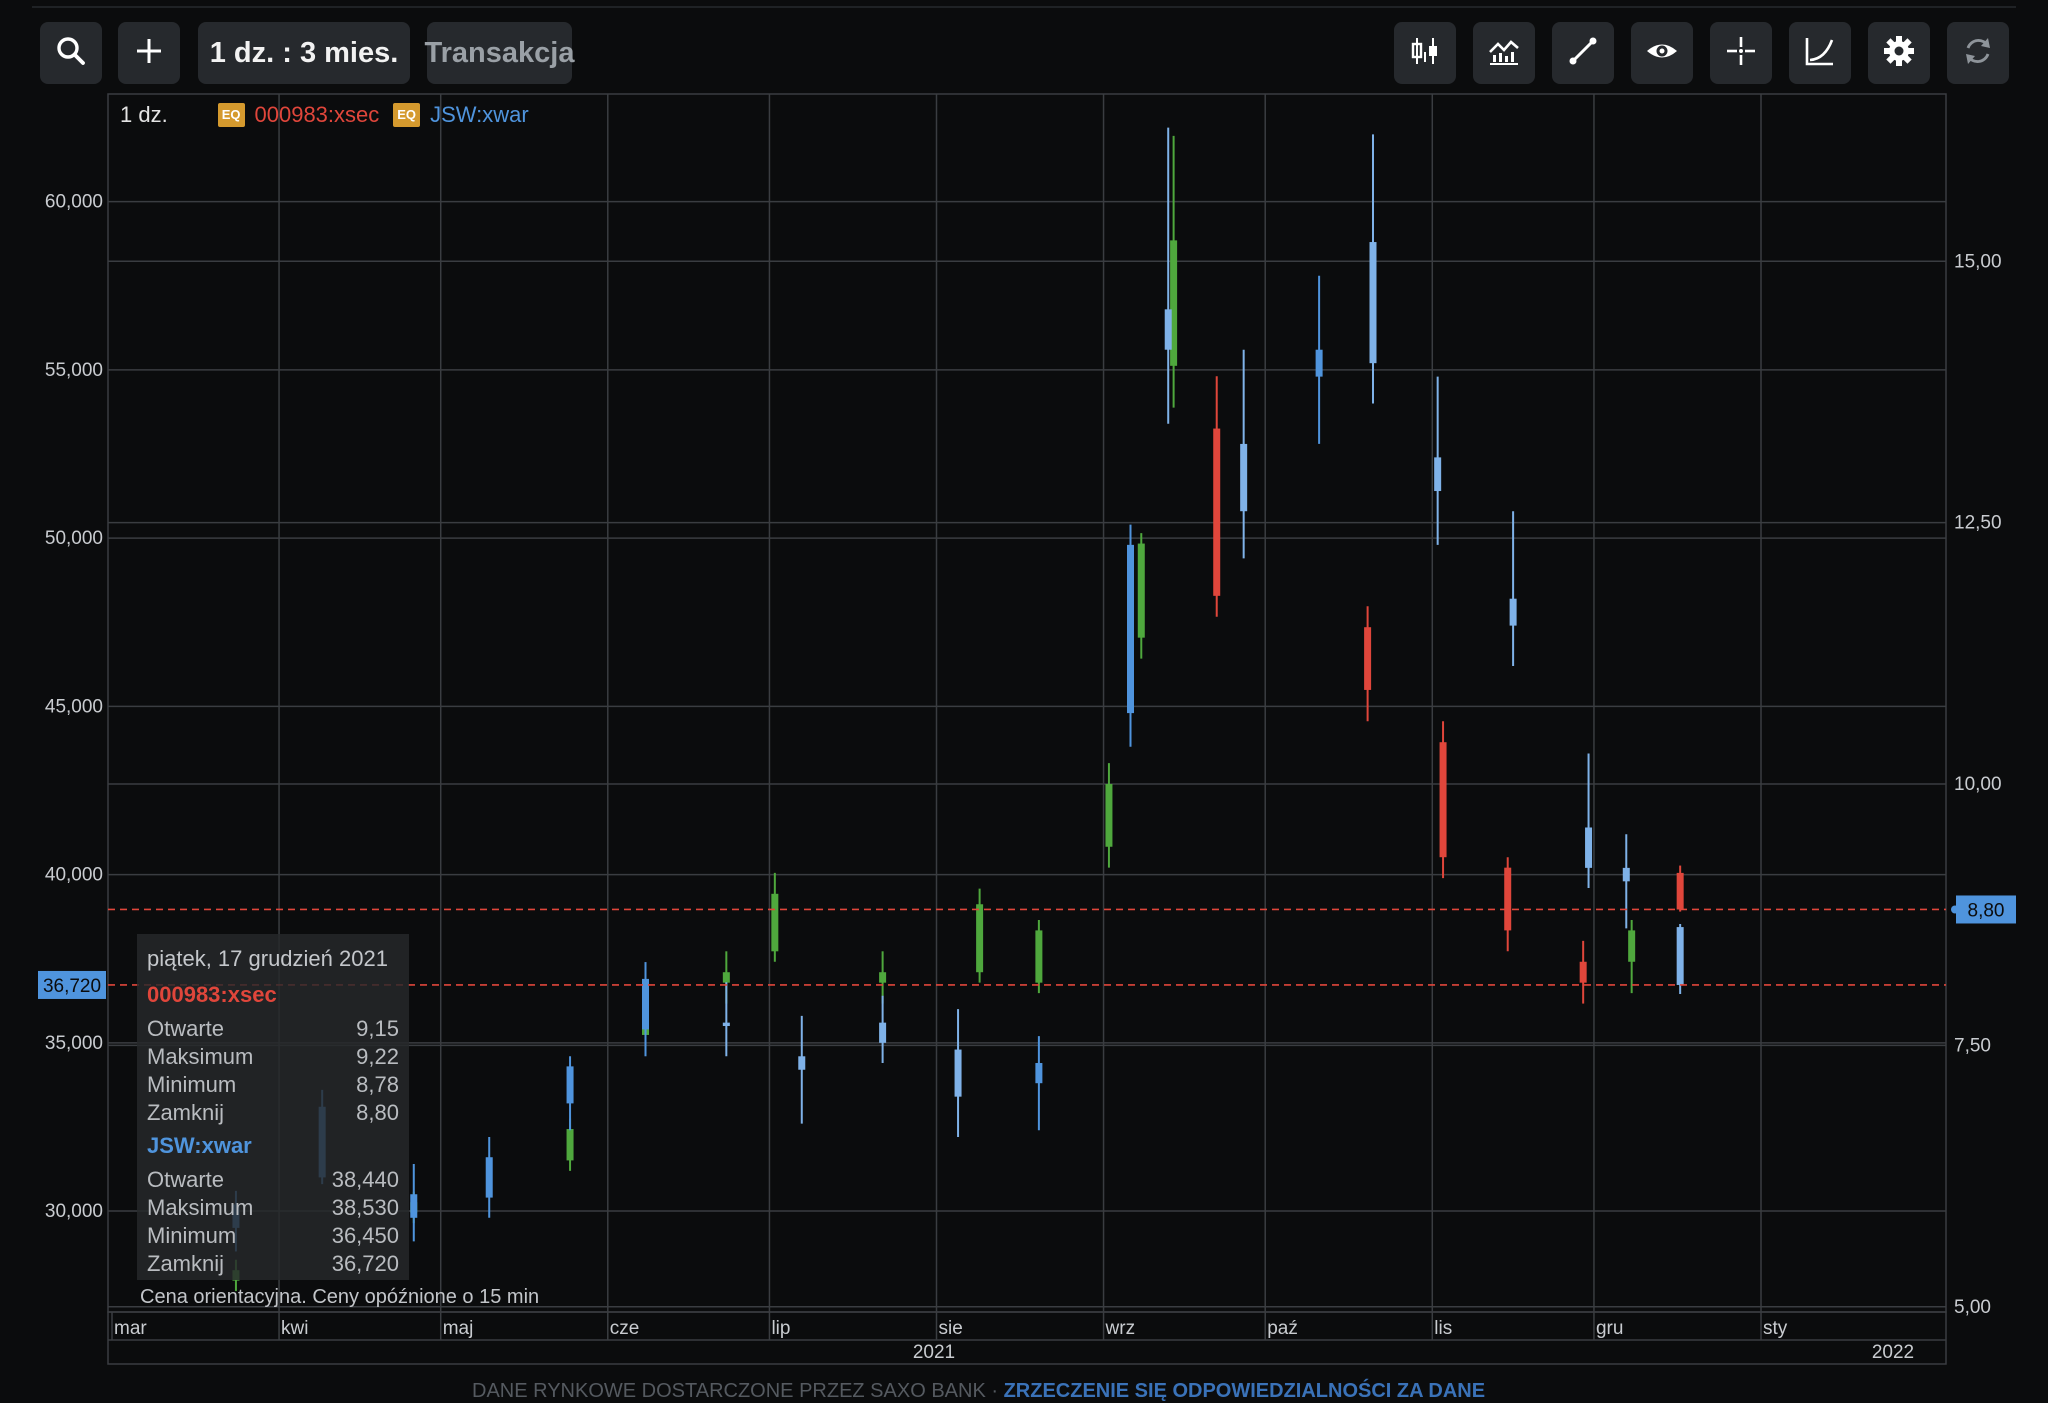 This screenshot has height=1403, width=2048. I want to click on x-year-label-2021: 2021, so click(934, 1352).